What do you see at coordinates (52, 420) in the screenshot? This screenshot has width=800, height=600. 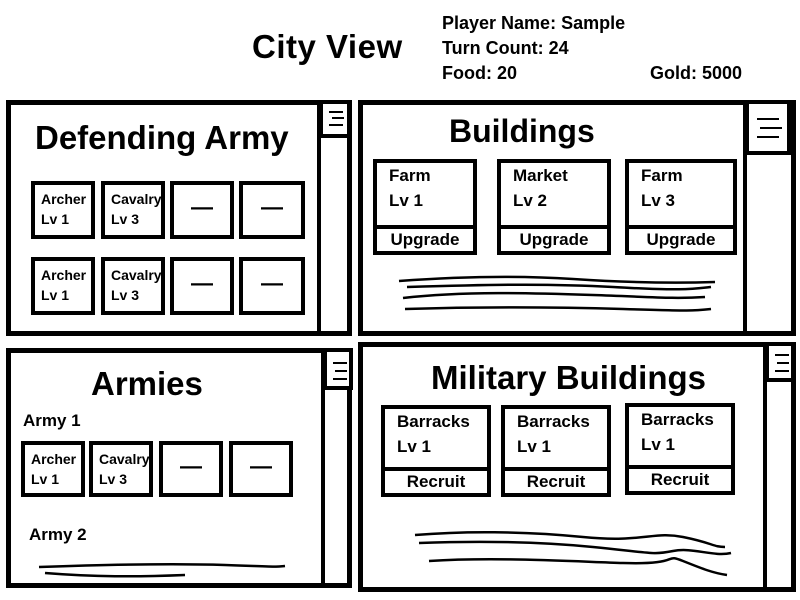 I see `army-group-label: Army 1` at bounding box center [52, 420].